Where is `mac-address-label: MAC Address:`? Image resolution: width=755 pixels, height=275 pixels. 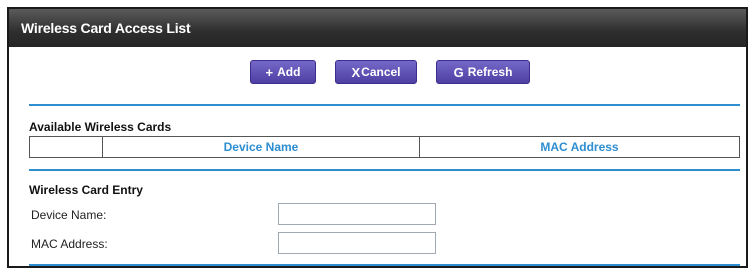
mac-address-label: MAC Address: is located at coordinates (69, 244).